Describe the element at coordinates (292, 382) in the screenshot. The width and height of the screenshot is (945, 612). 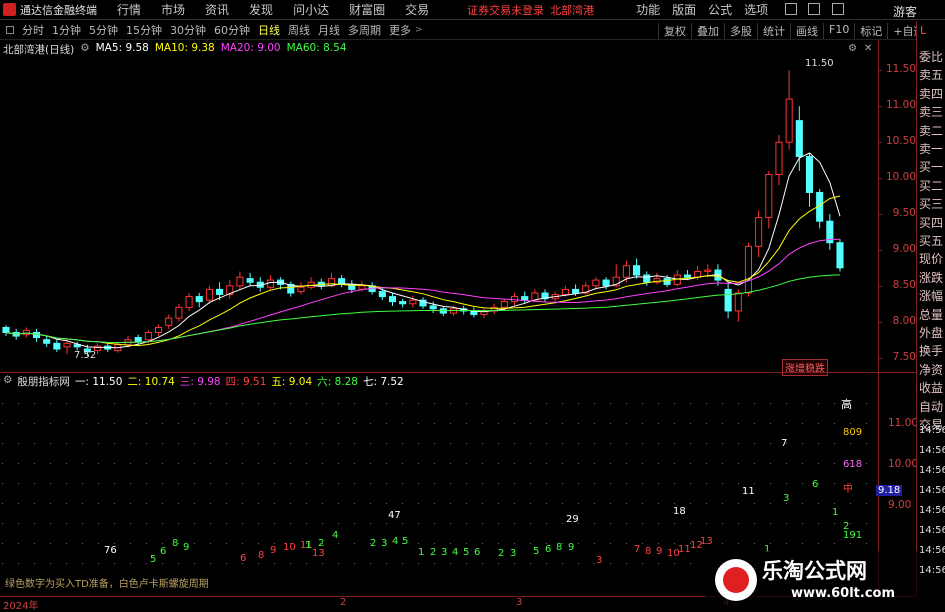
I see `ind-item-5: 五: 9.04` at that location.